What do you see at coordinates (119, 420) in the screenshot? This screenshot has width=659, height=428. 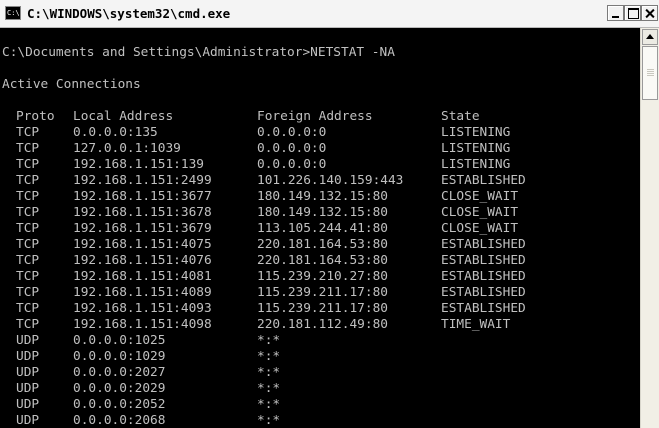 I see `cell-local-address: 0.0.0.0:2068` at bounding box center [119, 420].